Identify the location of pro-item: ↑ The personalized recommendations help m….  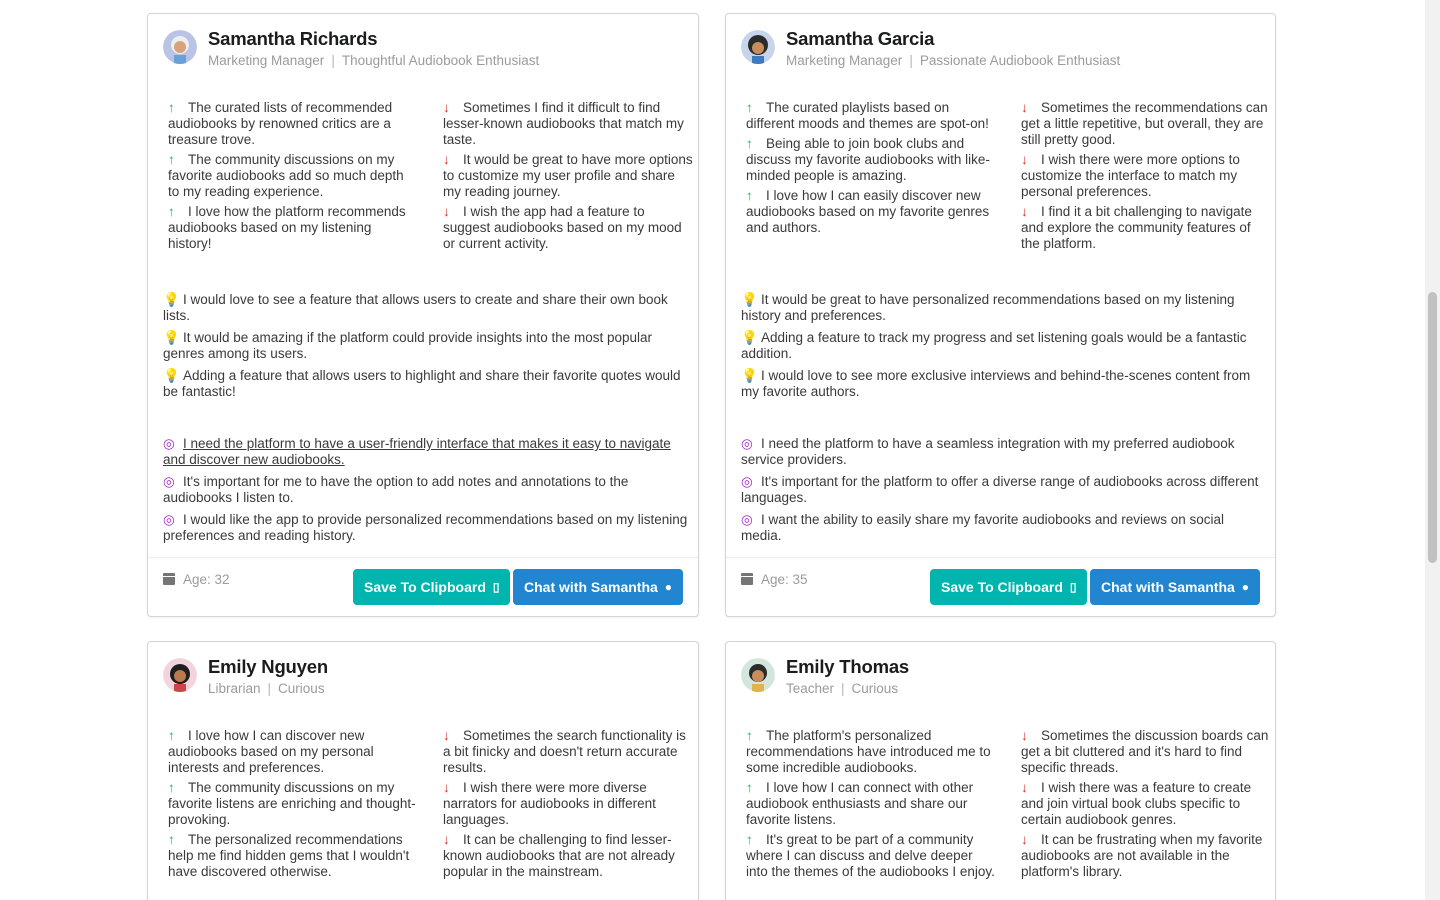
(289, 855).